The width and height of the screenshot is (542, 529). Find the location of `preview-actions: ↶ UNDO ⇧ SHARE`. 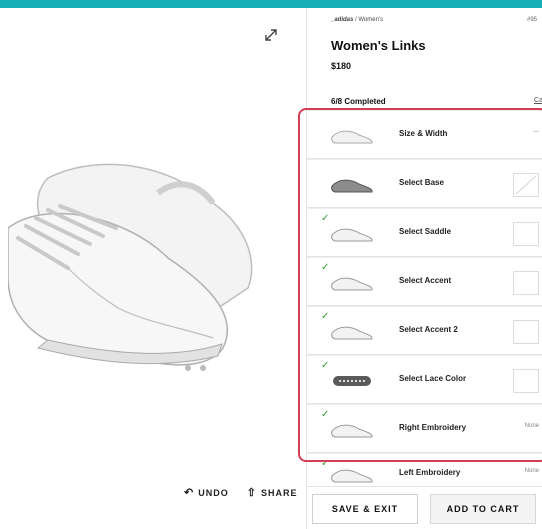

preview-actions: ↶ UNDO ⇧ SHARE is located at coordinates (240, 492).